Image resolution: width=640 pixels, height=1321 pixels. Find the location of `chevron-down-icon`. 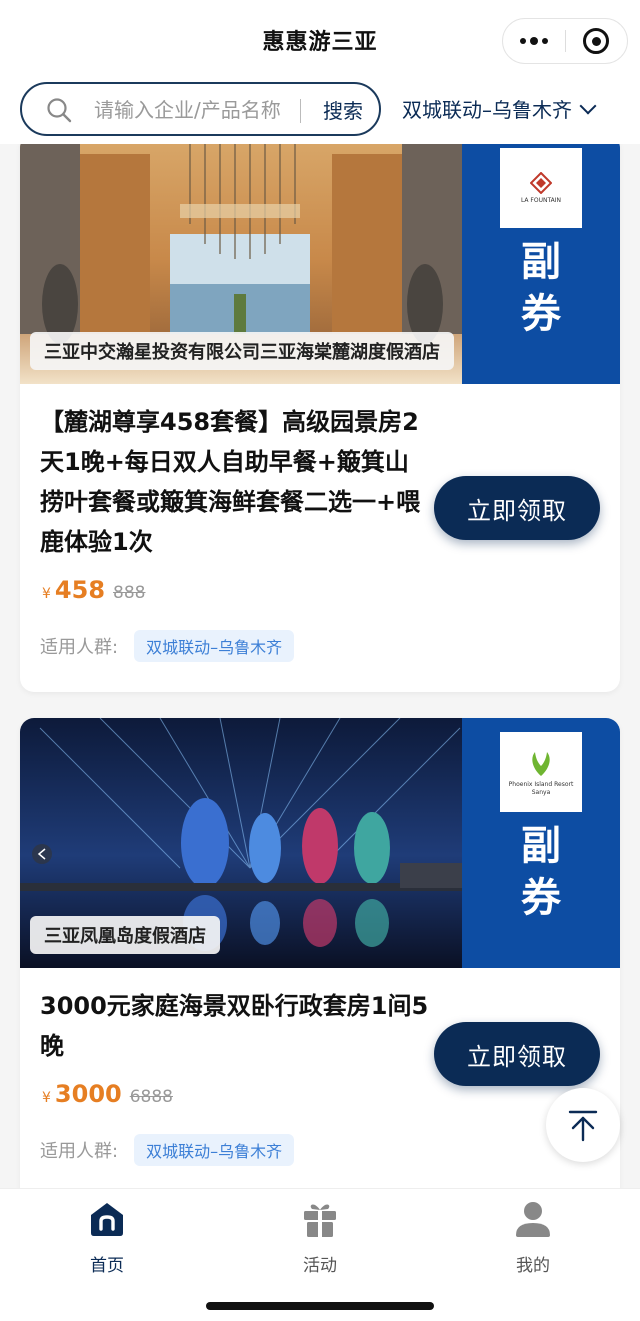

chevron-down-icon is located at coordinates (588, 105).